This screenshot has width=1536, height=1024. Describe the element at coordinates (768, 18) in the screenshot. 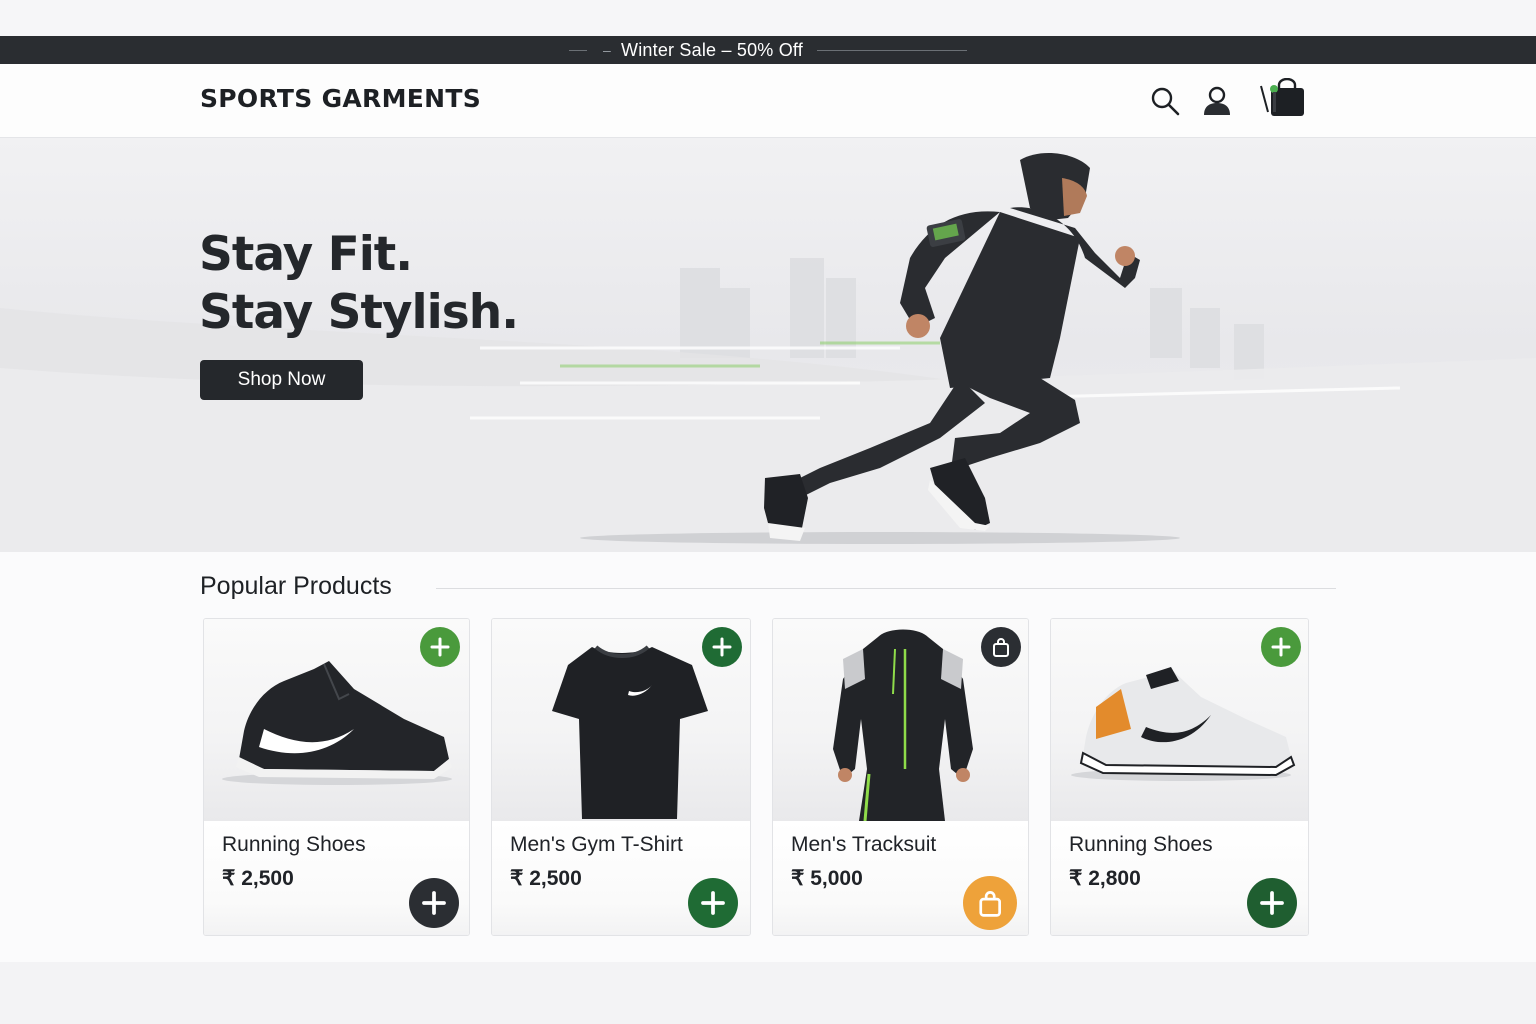

I see `top-spacer` at that location.